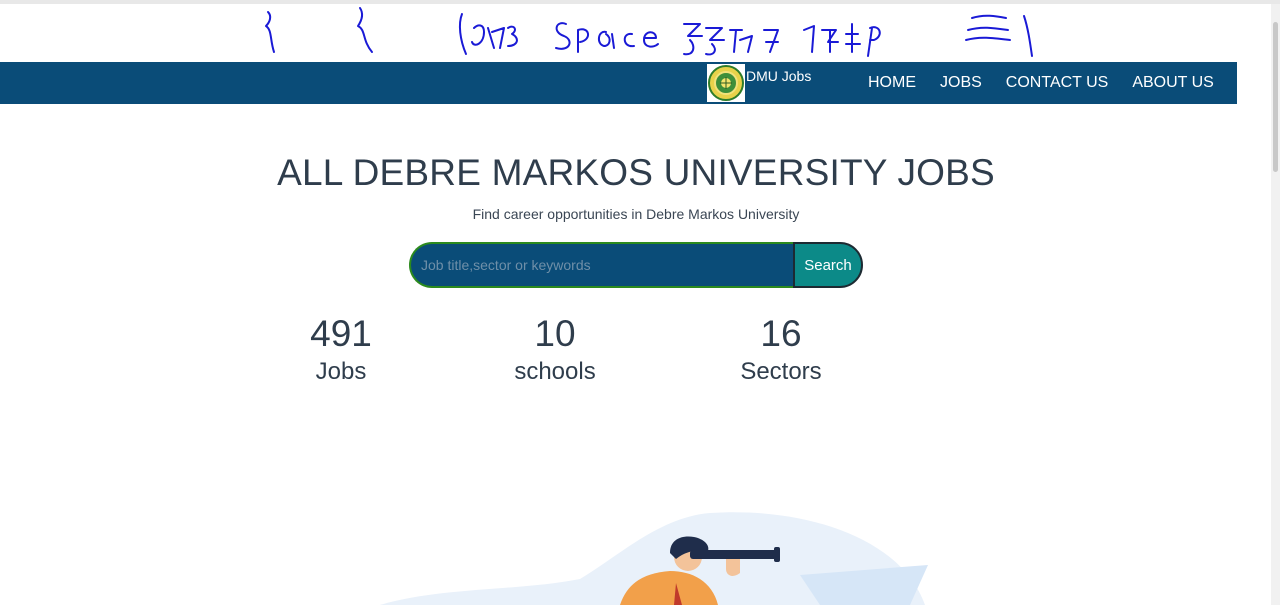 This screenshot has height=605, width=1280. What do you see at coordinates (341, 371) in the screenshot?
I see `stat-jobs-label: Jobs` at bounding box center [341, 371].